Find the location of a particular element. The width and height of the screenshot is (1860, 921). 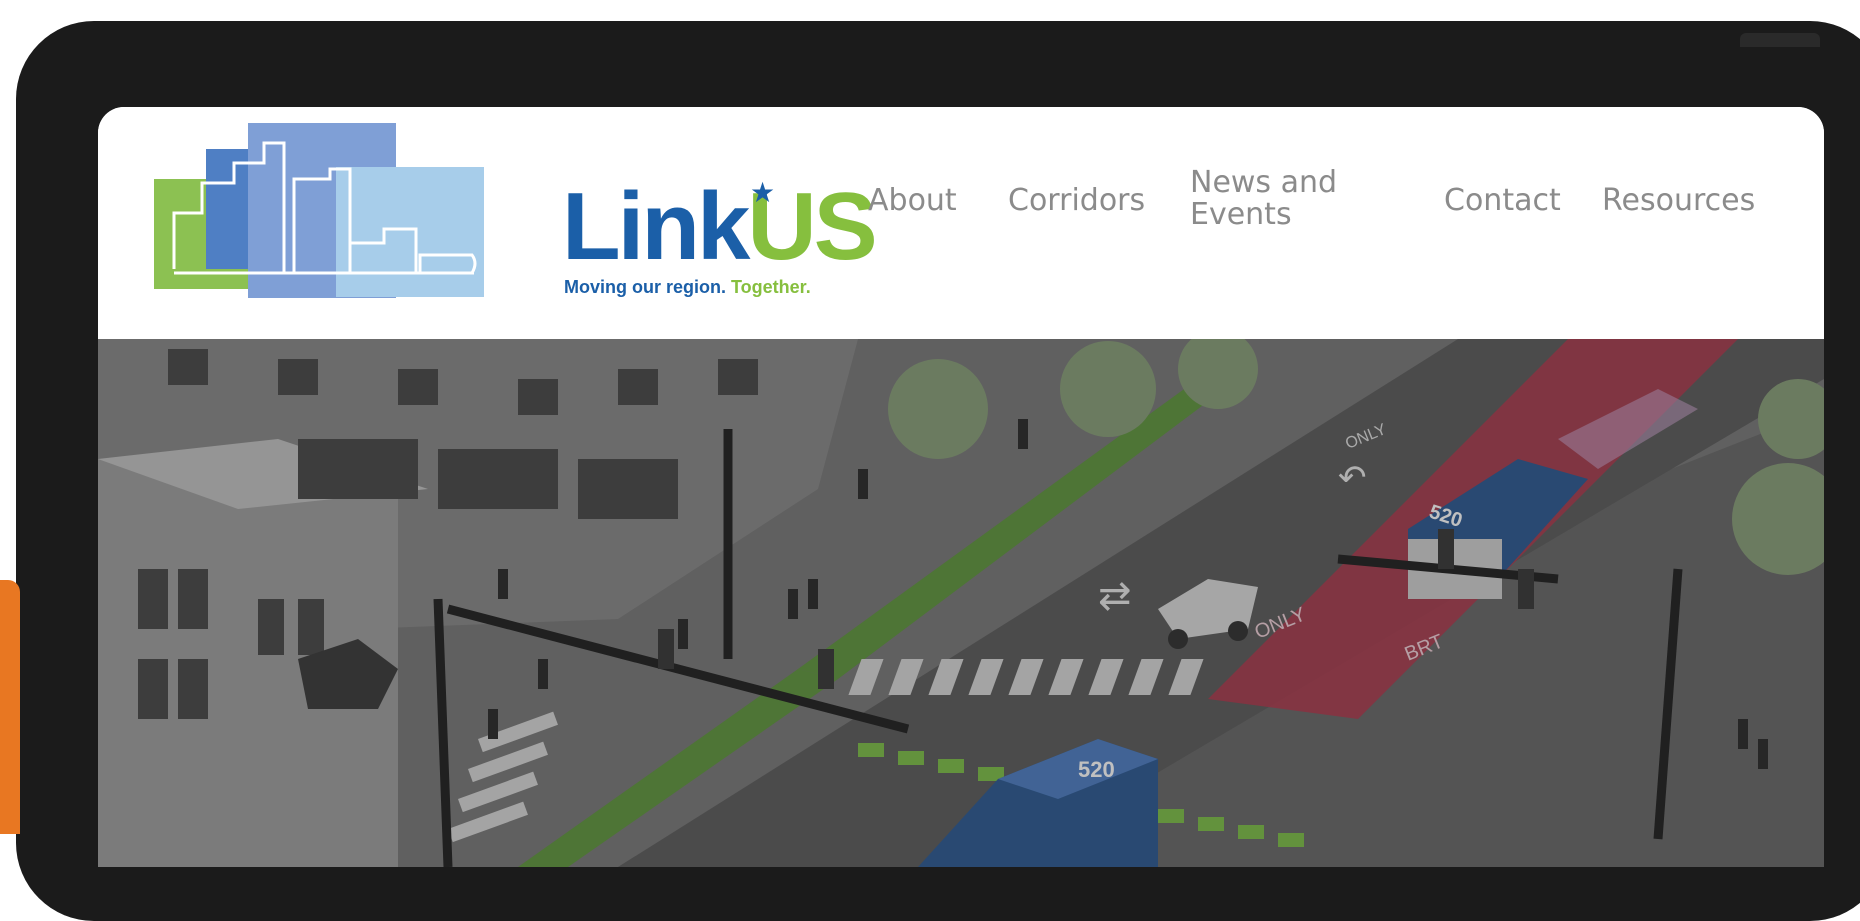

nav-item-contact: Contact is located at coordinates (1502, 201).